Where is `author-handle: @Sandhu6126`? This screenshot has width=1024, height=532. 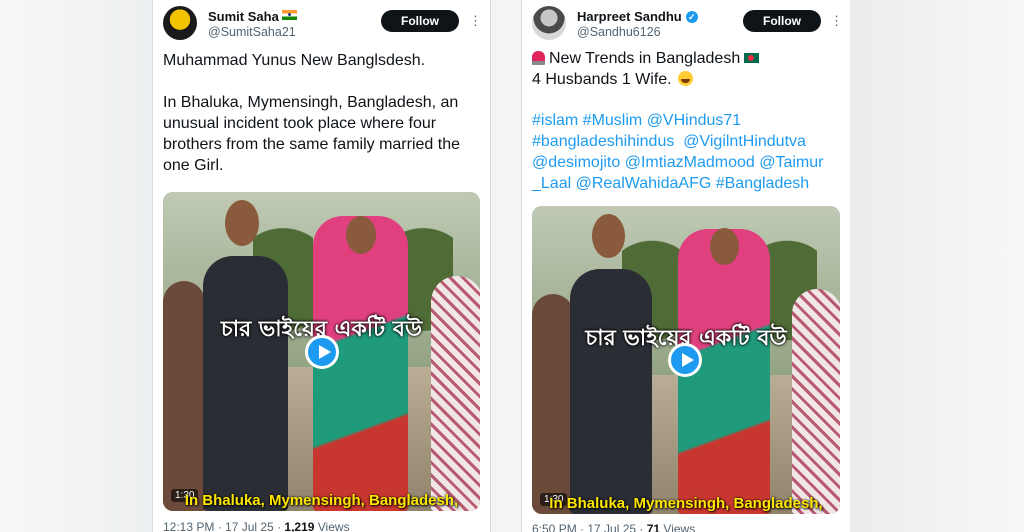
author-handle: @Sandhu6126 is located at coordinates (619, 32).